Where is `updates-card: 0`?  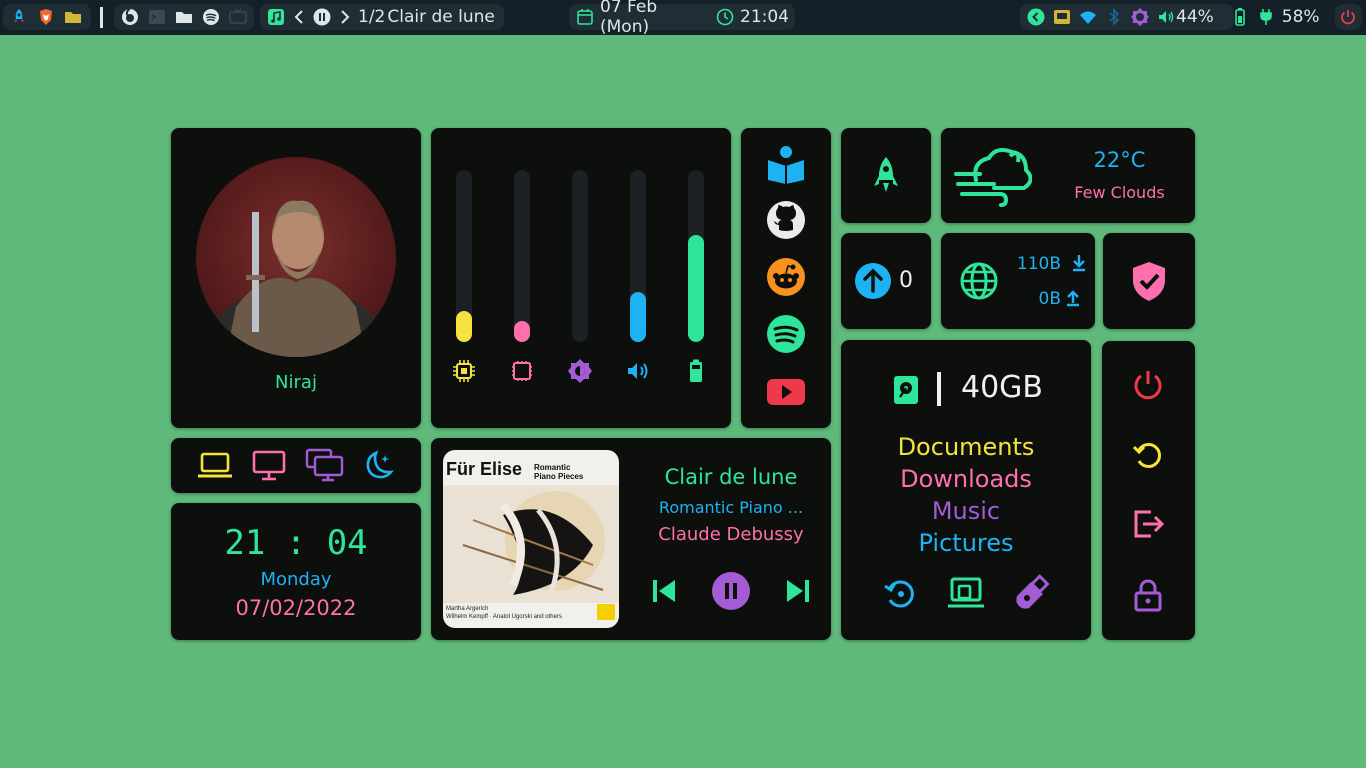 updates-card: 0 is located at coordinates (886, 281).